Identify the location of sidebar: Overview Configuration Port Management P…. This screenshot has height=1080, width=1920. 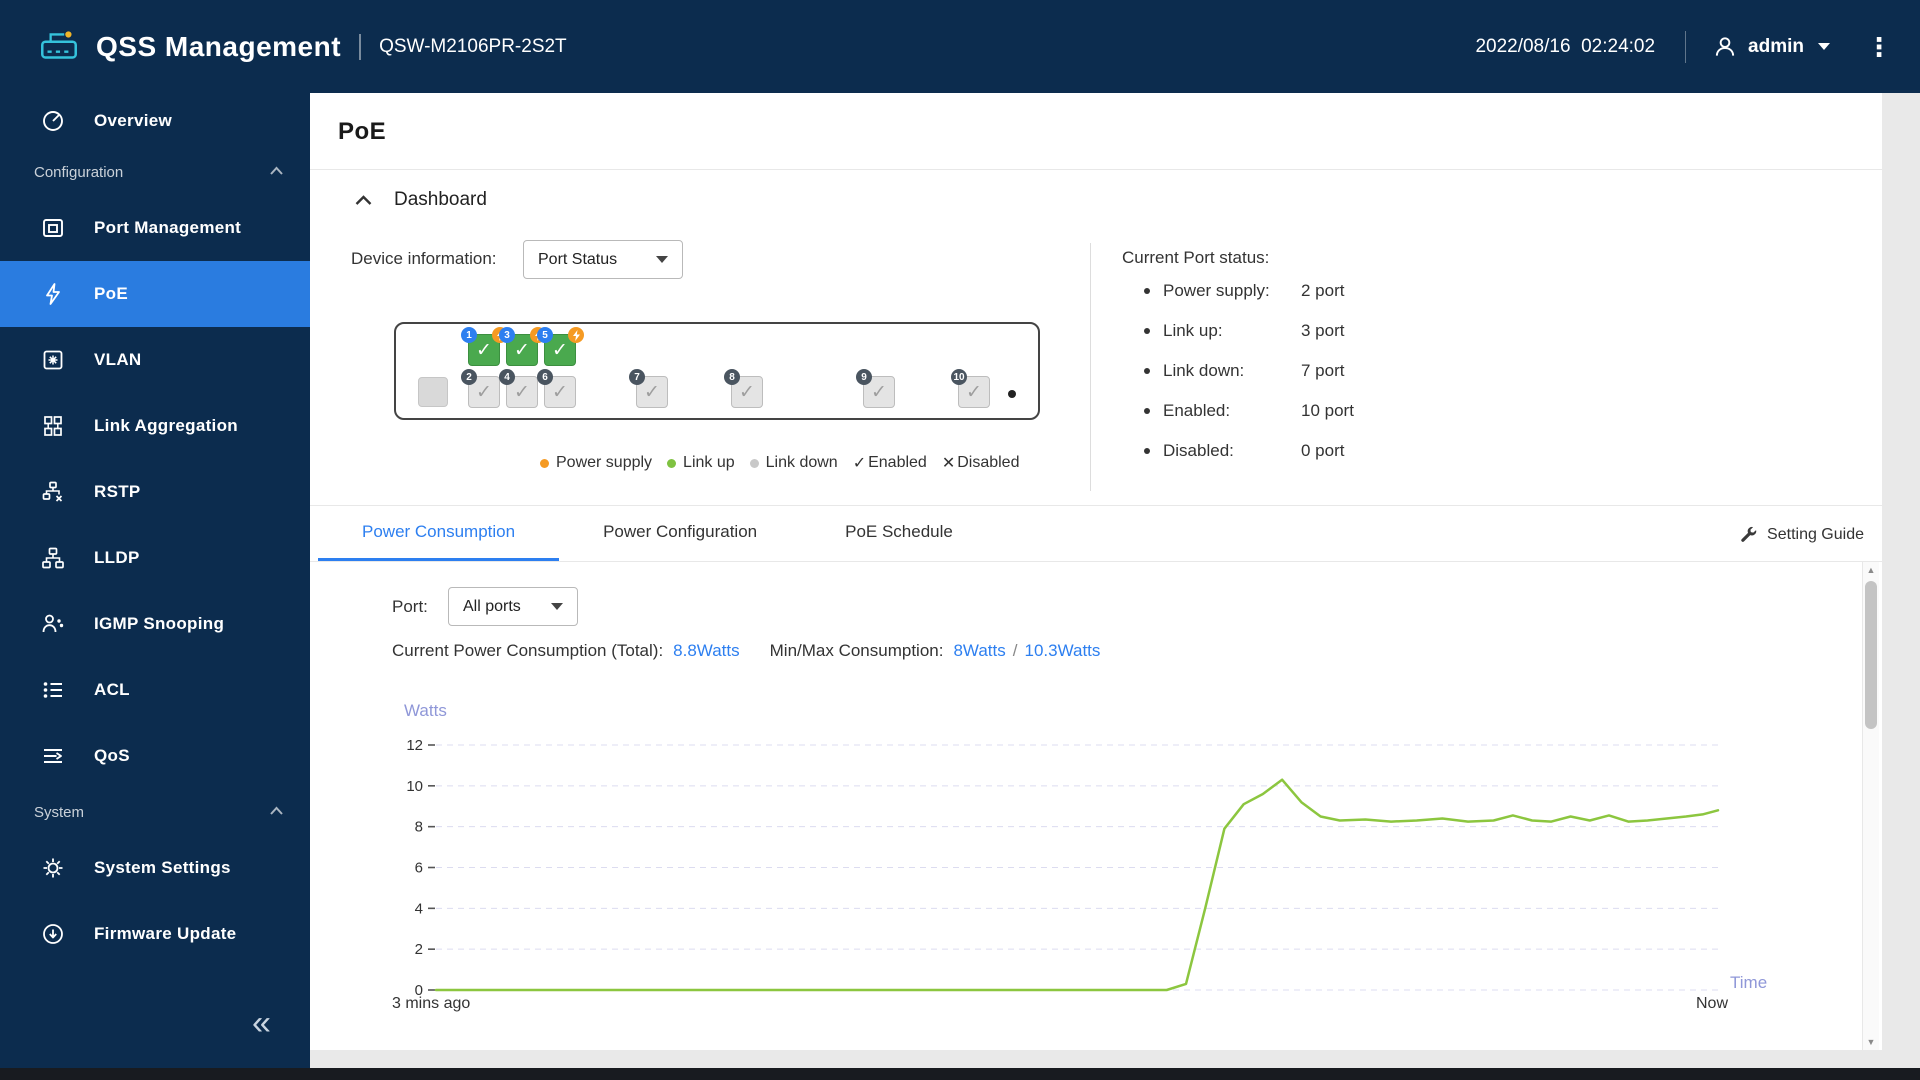
(155, 580).